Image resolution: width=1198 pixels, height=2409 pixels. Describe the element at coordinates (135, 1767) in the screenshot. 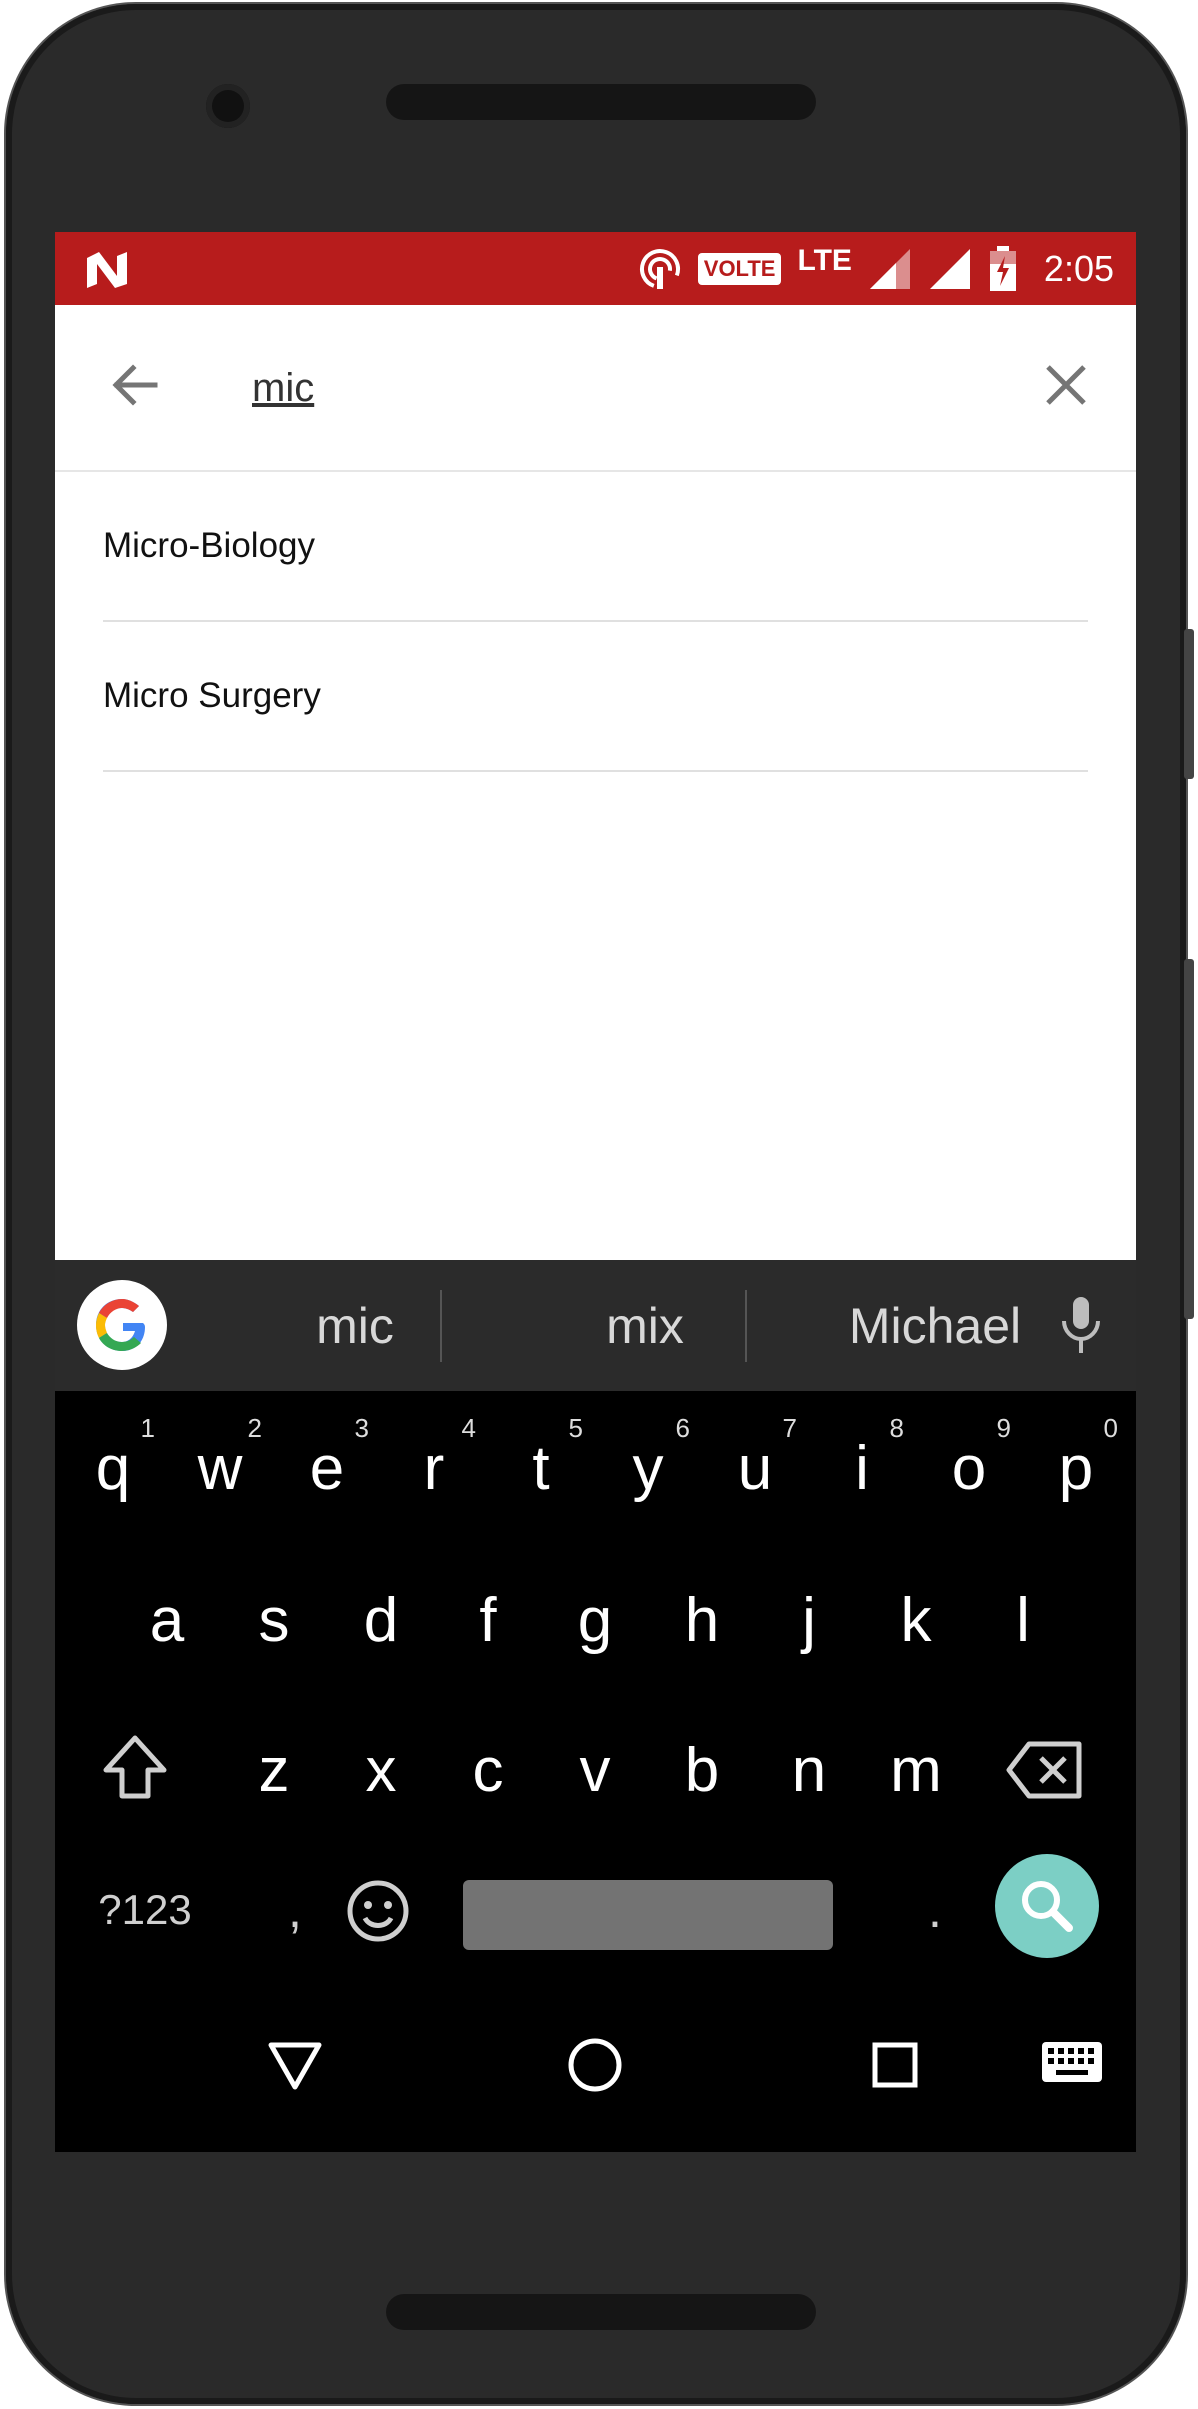

I see `shift-icon` at that location.